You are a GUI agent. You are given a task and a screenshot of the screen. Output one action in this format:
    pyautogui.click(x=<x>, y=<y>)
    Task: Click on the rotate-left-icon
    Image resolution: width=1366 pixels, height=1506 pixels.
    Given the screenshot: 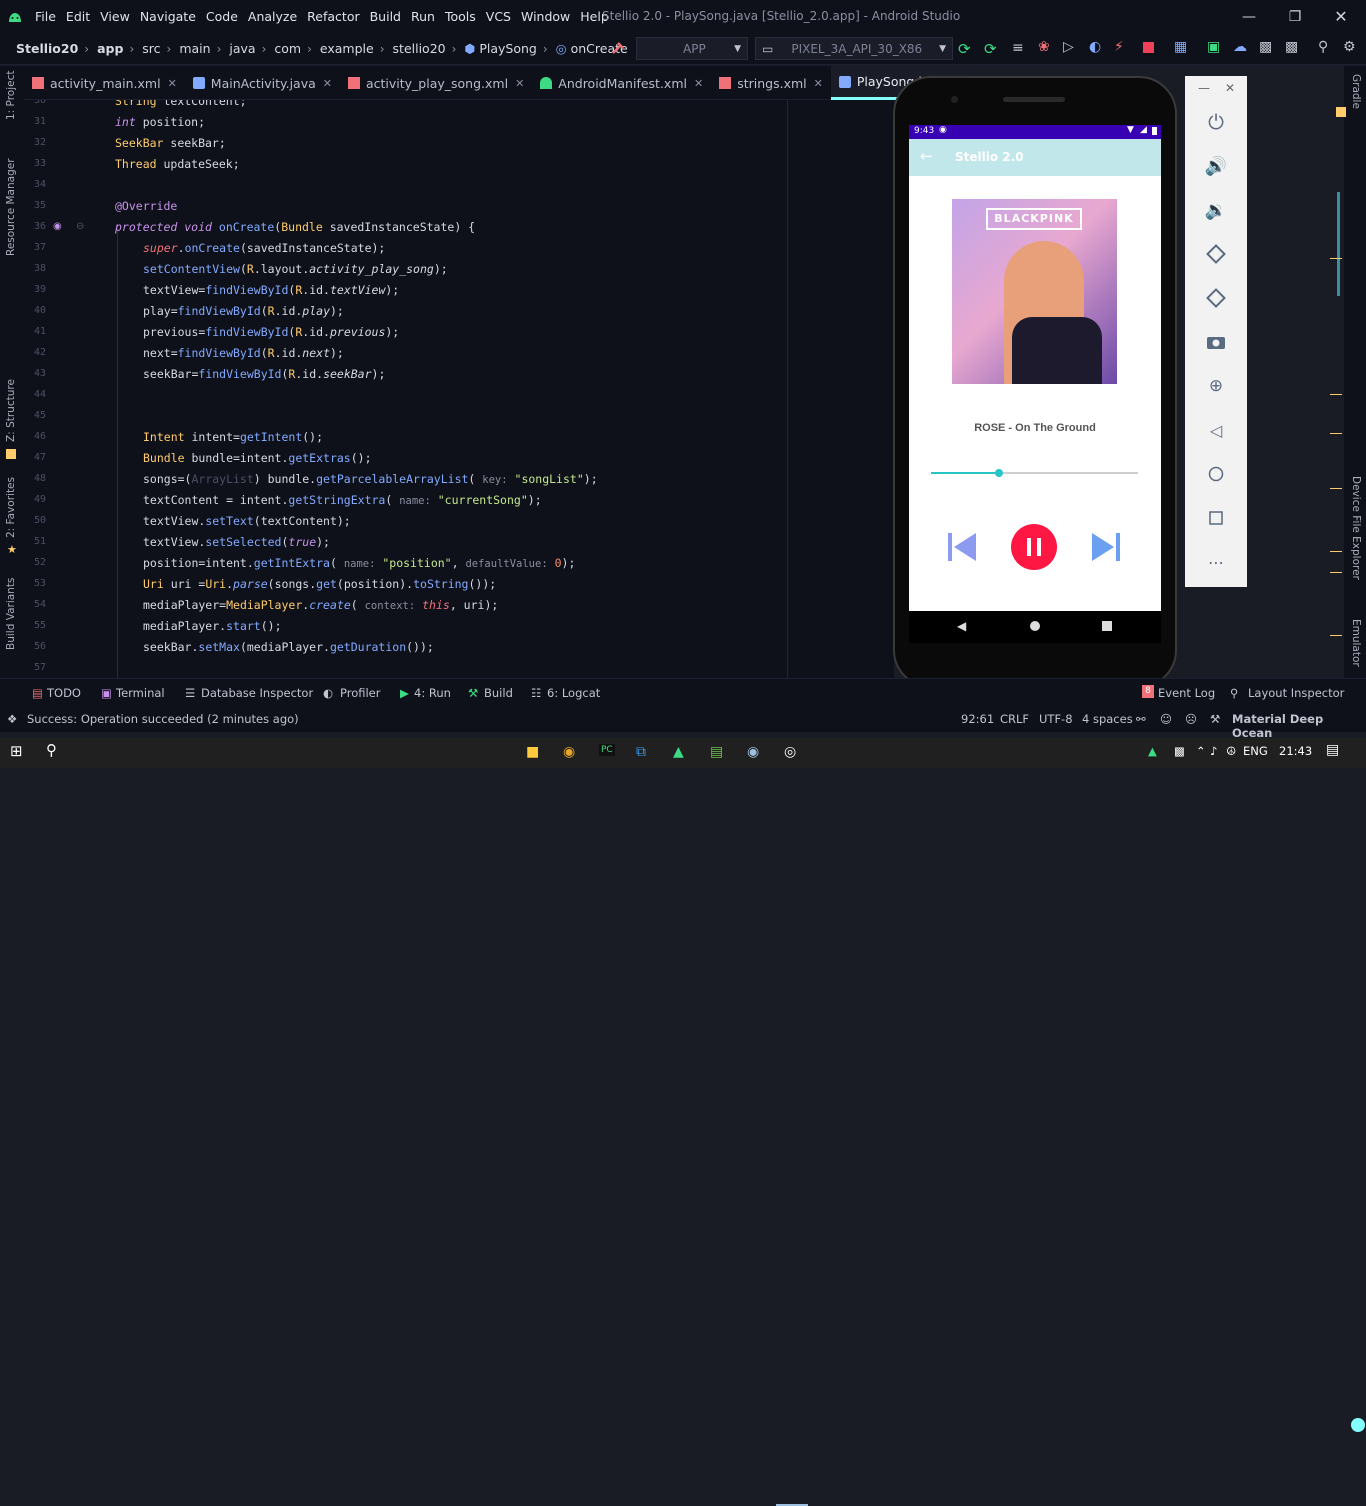 What is the action you would take?
    pyautogui.click(x=1216, y=254)
    